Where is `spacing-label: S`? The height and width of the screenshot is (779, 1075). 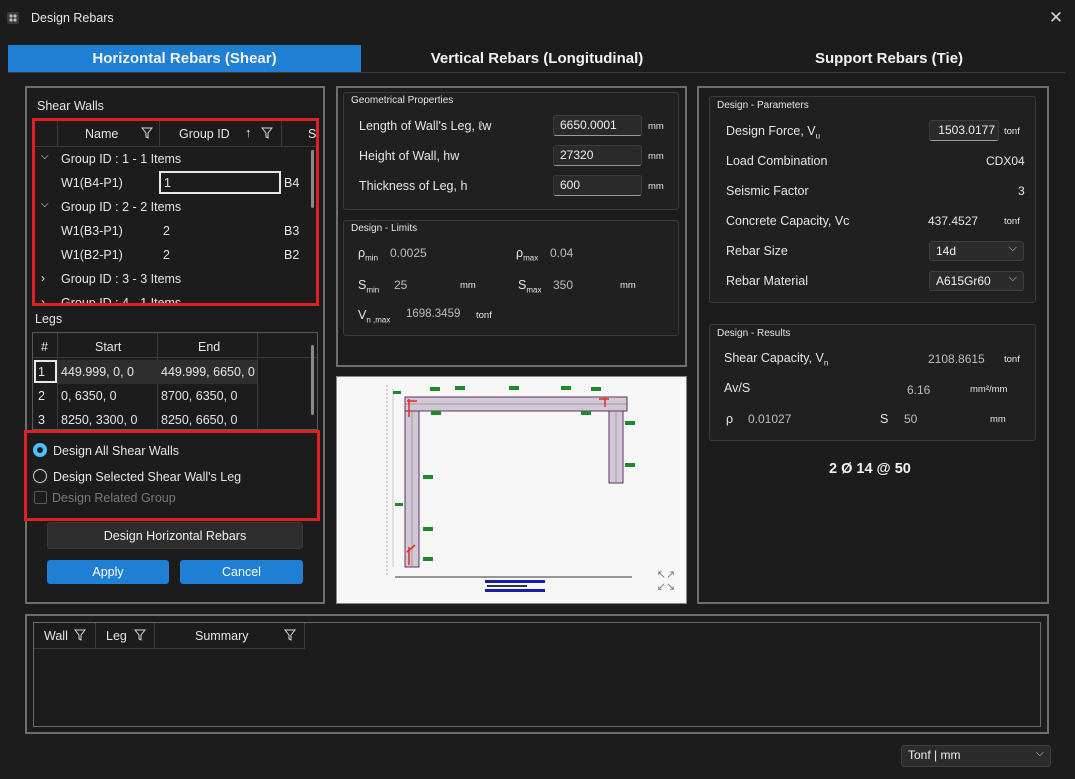
spacing-label: S is located at coordinates (884, 419).